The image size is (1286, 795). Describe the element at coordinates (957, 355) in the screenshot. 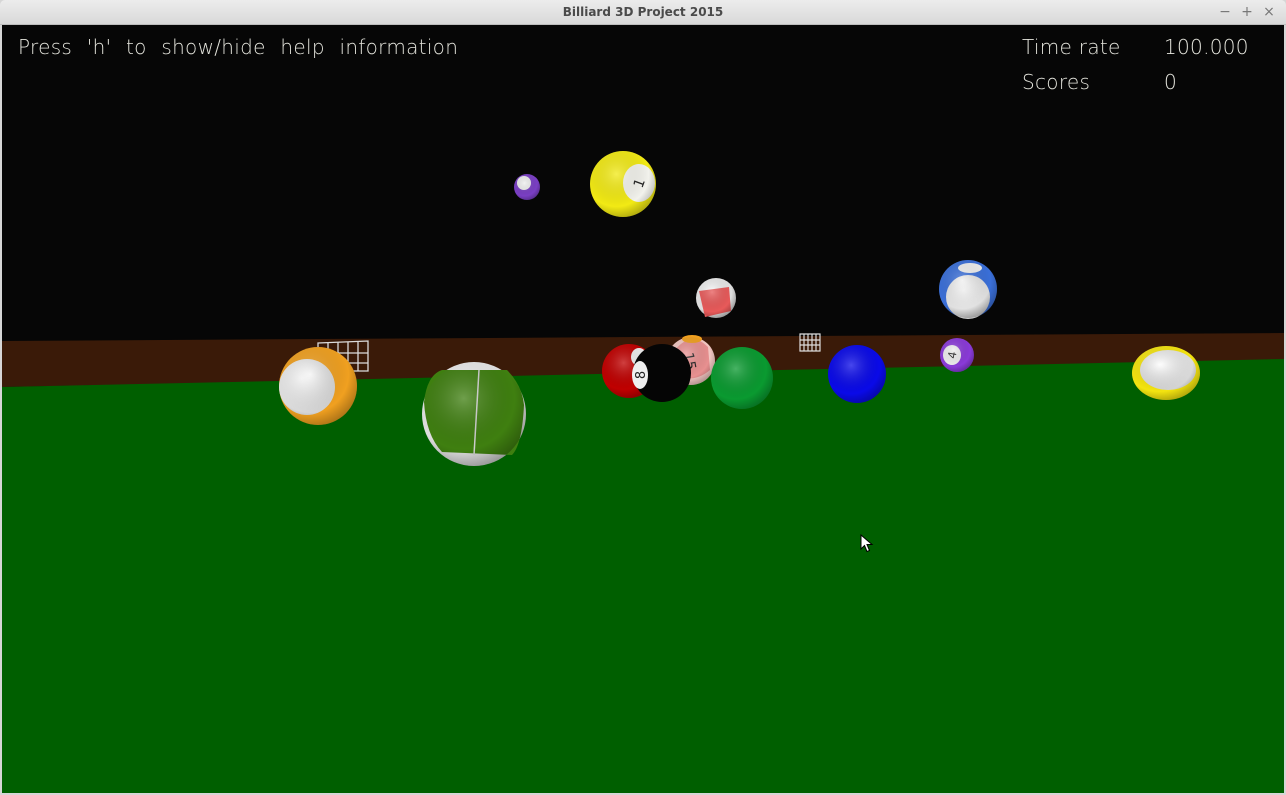

I see `ball-4: 4` at that location.